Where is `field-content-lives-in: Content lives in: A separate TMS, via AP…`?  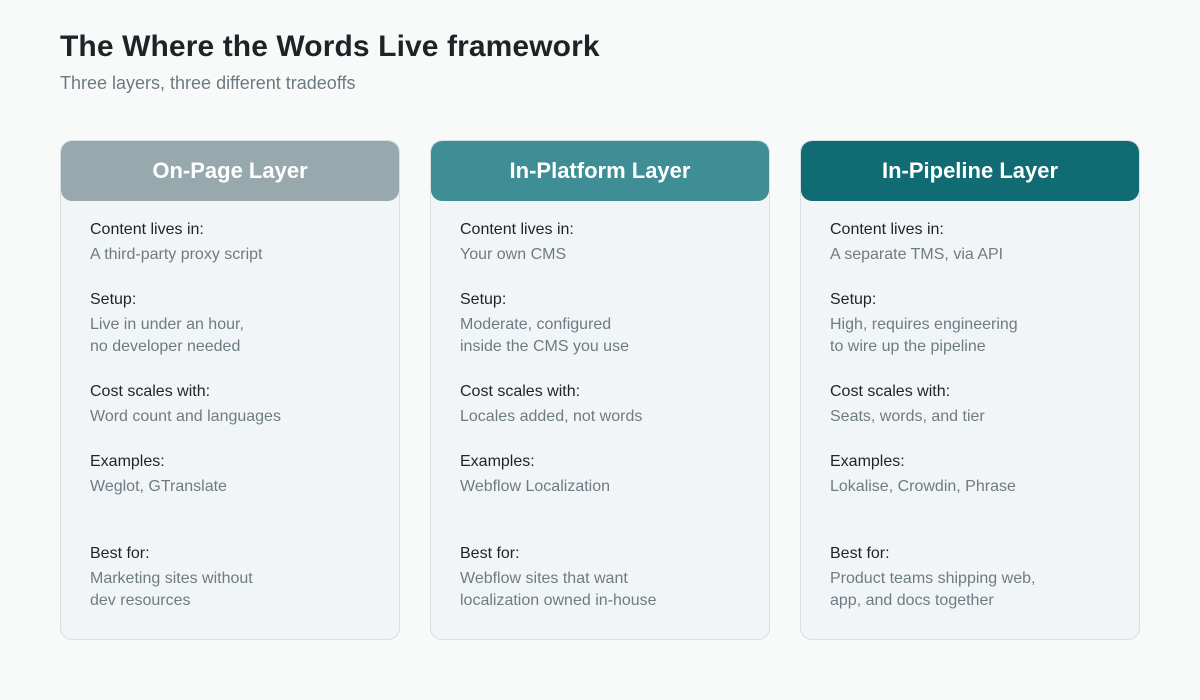 field-content-lives-in: Content lives in: A separate TMS, via AP… is located at coordinates (974, 242).